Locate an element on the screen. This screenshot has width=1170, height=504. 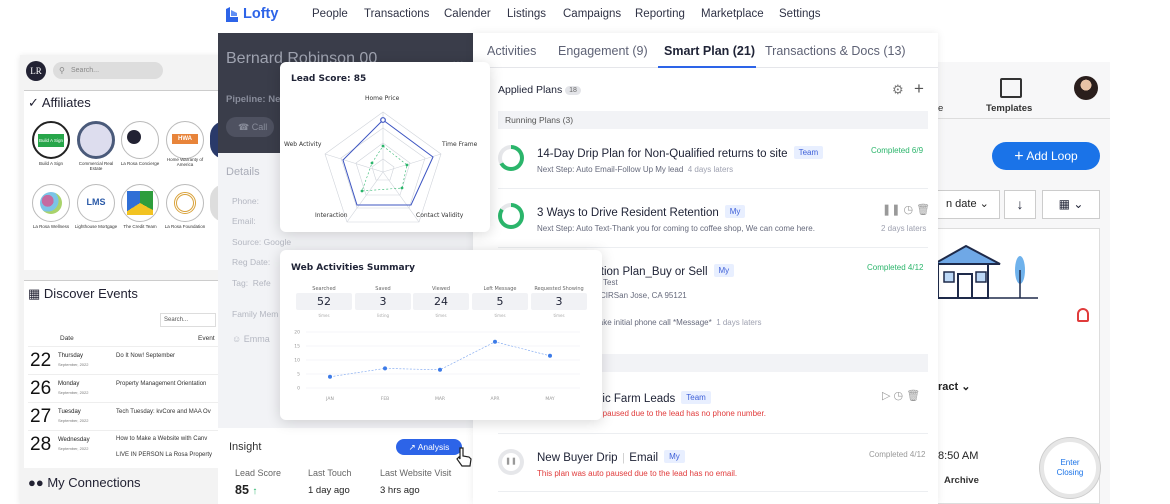
affiliate-wellness is located at coordinates (51, 203).